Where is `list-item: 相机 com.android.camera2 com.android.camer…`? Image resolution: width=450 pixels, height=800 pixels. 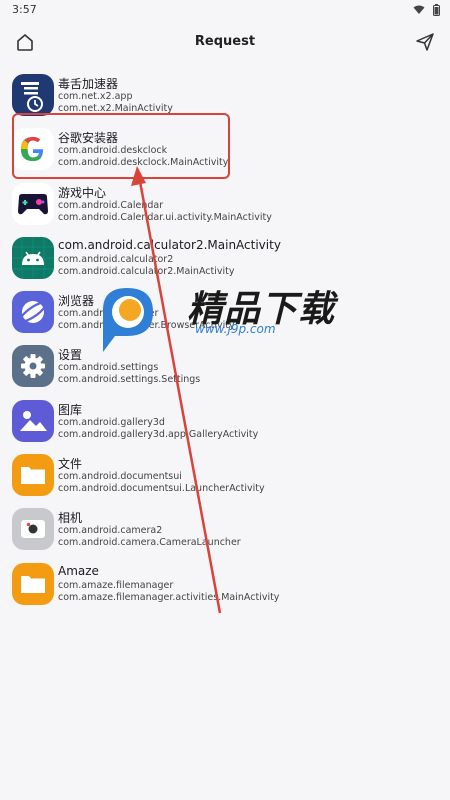 list-item: 相机 com.android.camera2 com.android.camer… is located at coordinates (225, 531).